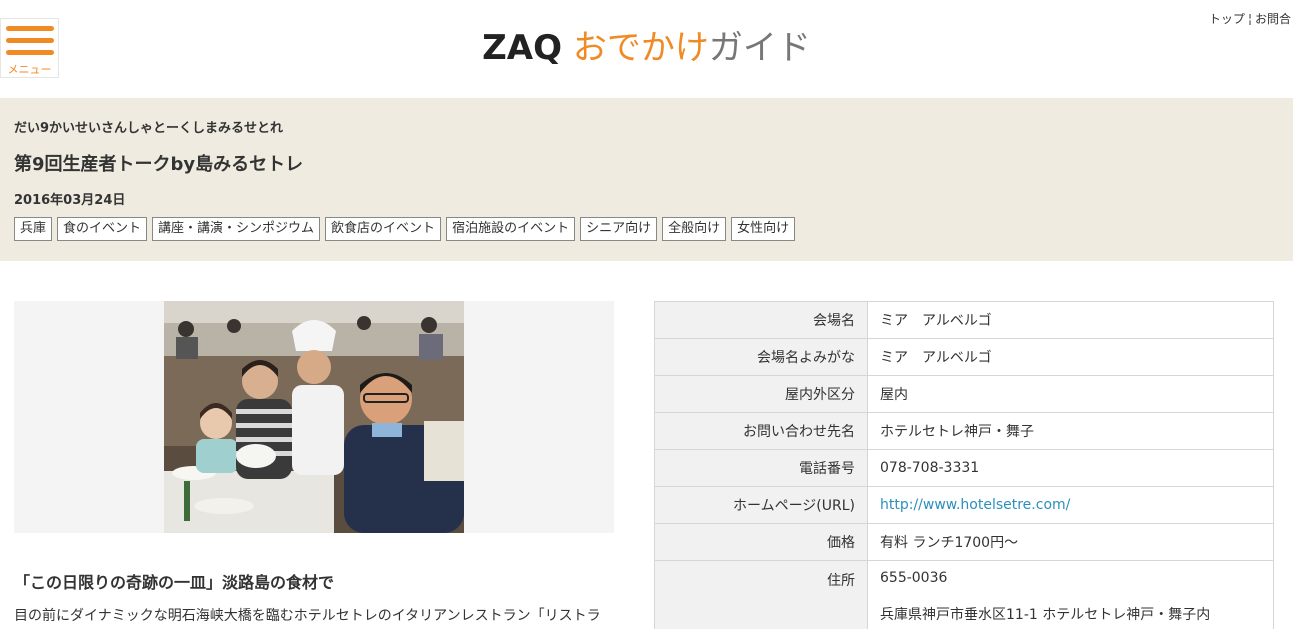 This screenshot has height=629, width=1293. What do you see at coordinates (619, 229) in the screenshot?
I see `tag-senior: シニア向け` at bounding box center [619, 229].